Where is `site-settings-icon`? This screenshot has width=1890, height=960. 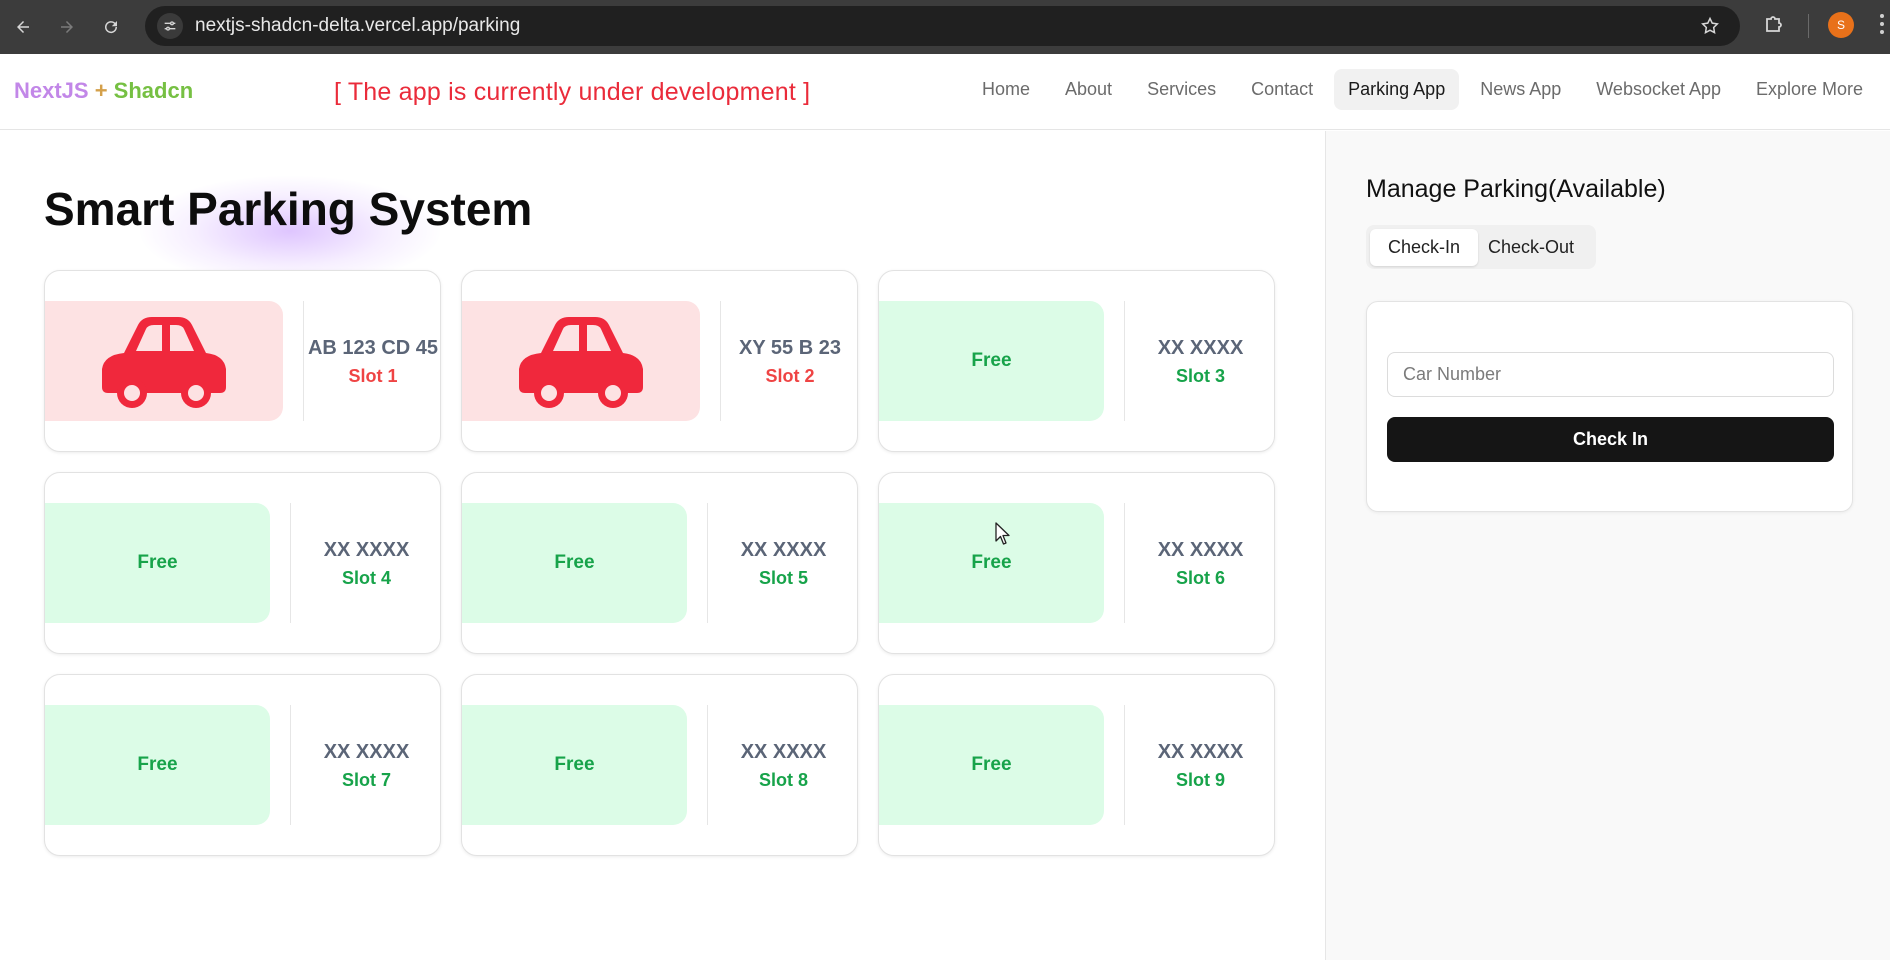
site-settings-icon is located at coordinates (170, 26).